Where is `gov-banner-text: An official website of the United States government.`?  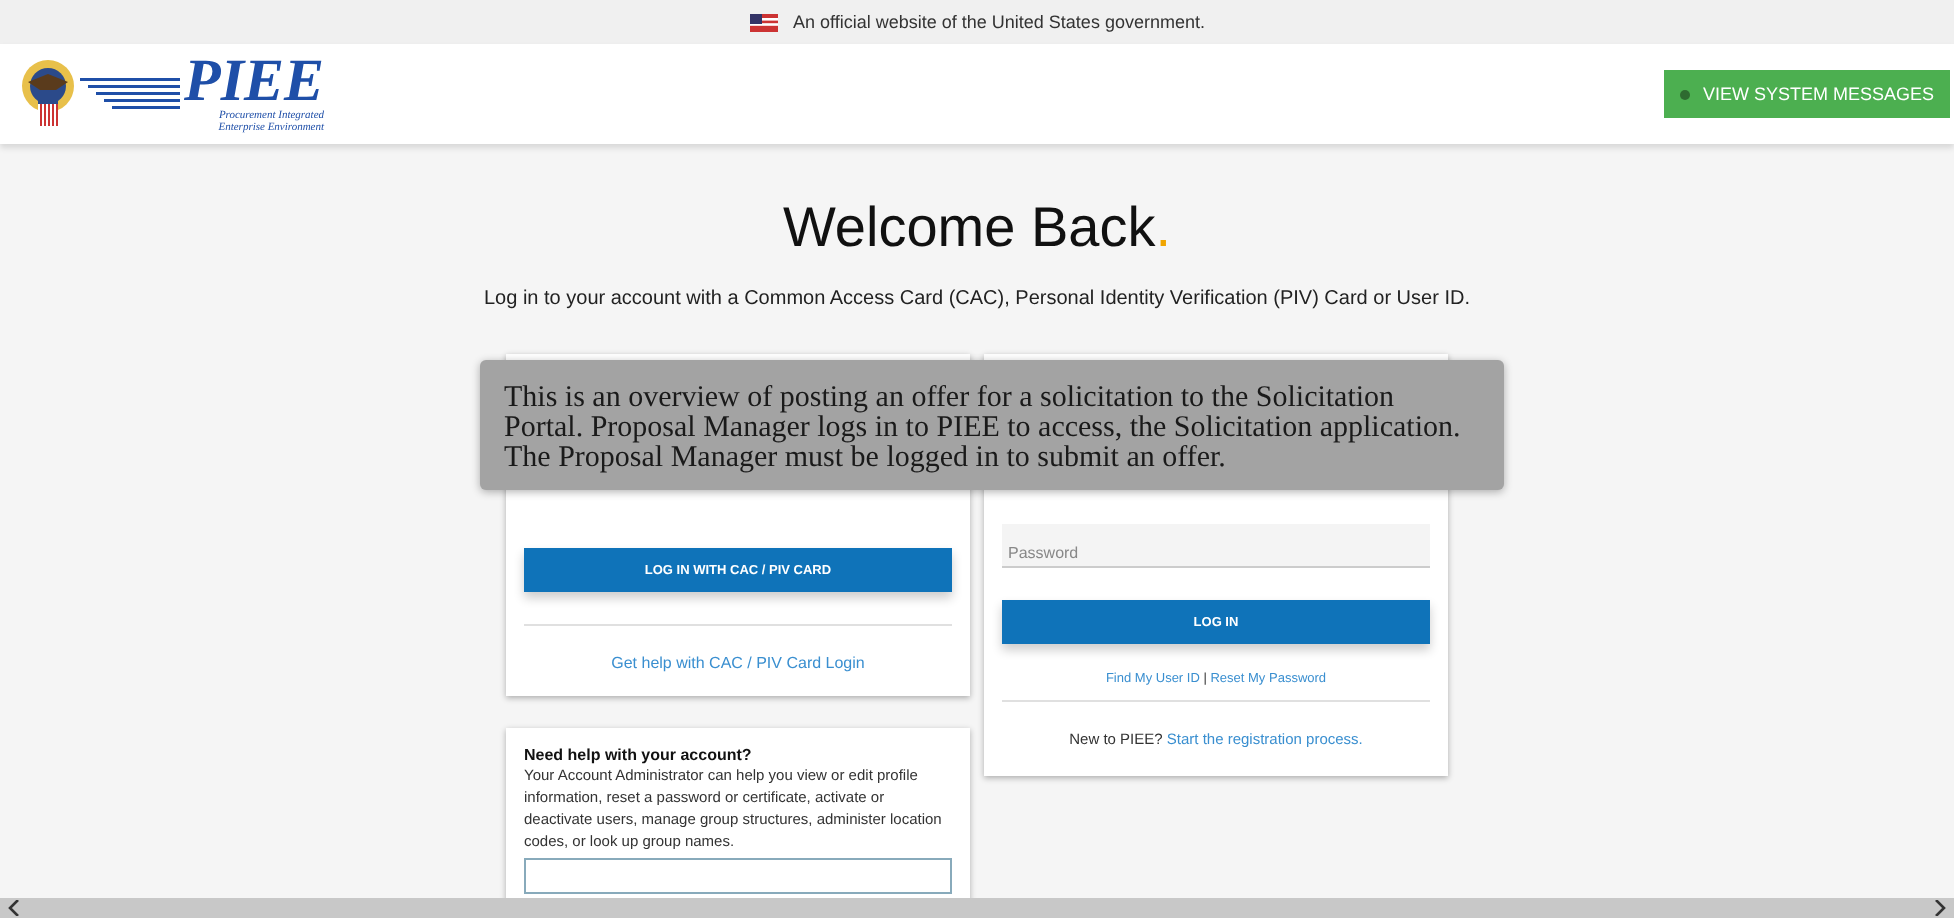
gov-banner-text: An official website of the United States government. is located at coordinates (999, 22).